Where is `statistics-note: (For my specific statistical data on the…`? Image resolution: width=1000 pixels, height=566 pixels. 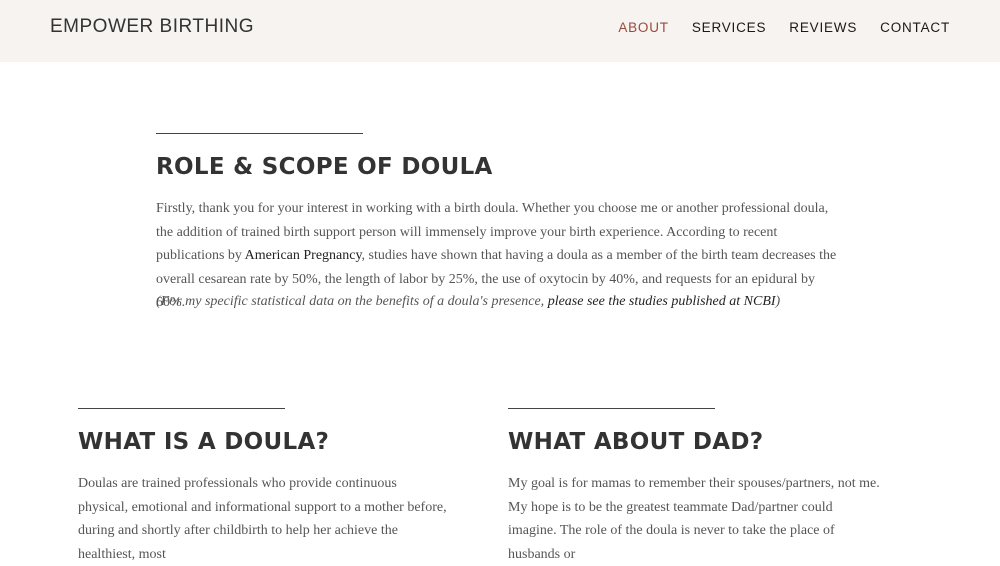 statistics-note: (For my specific statistical data on the… is located at coordinates (468, 302).